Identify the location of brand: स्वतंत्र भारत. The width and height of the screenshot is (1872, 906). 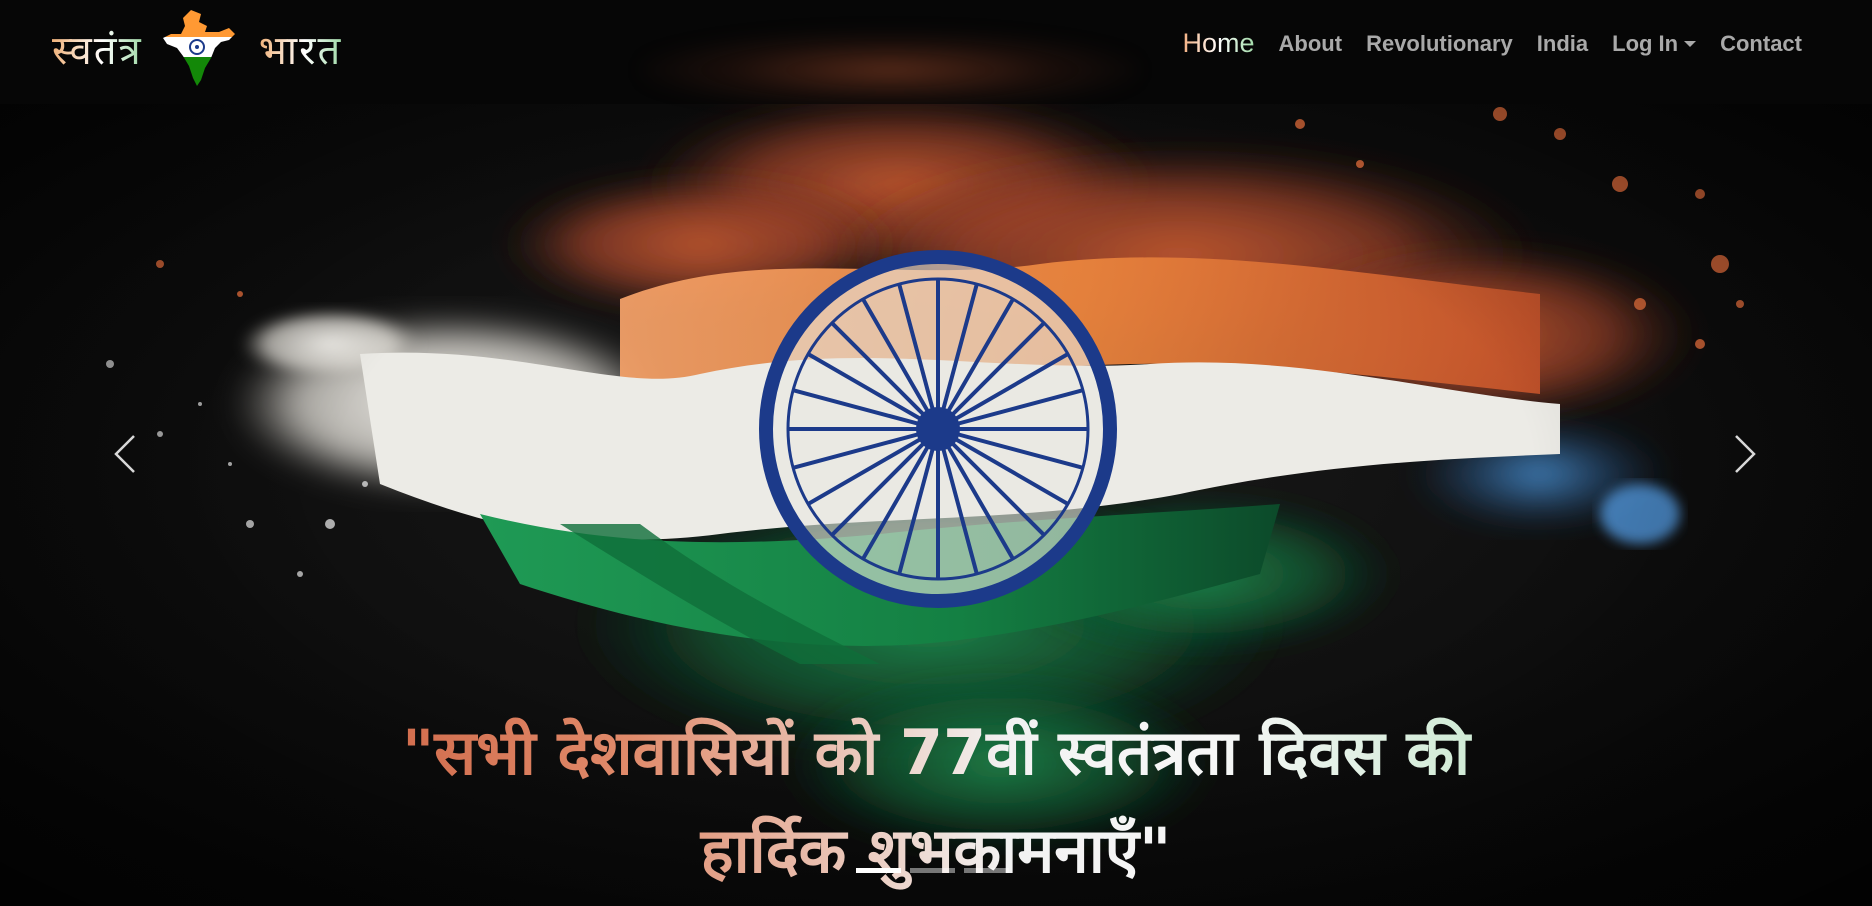
(197, 48).